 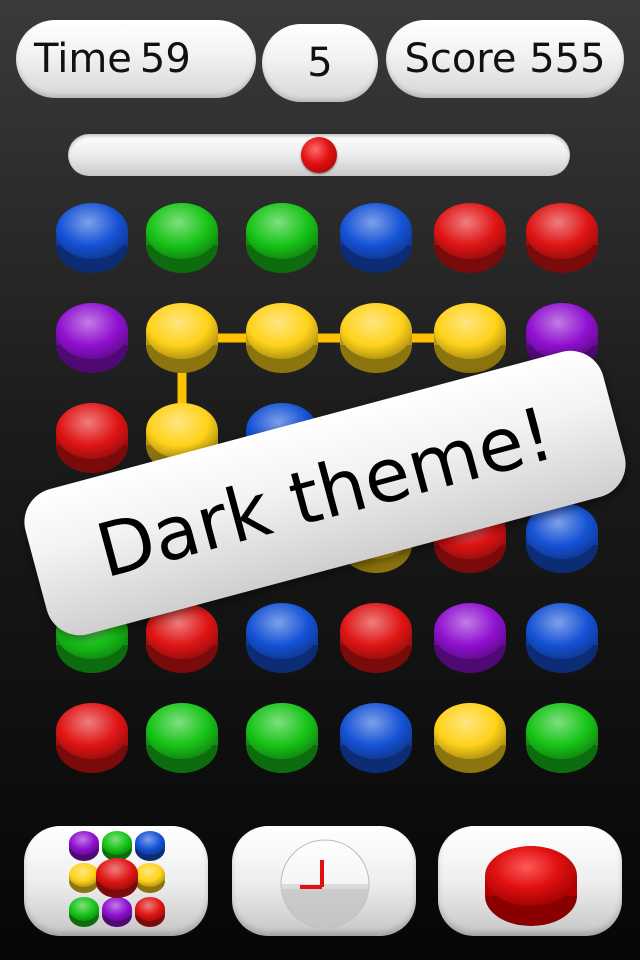 I want to click on clock-icon, so click(x=325, y=884).